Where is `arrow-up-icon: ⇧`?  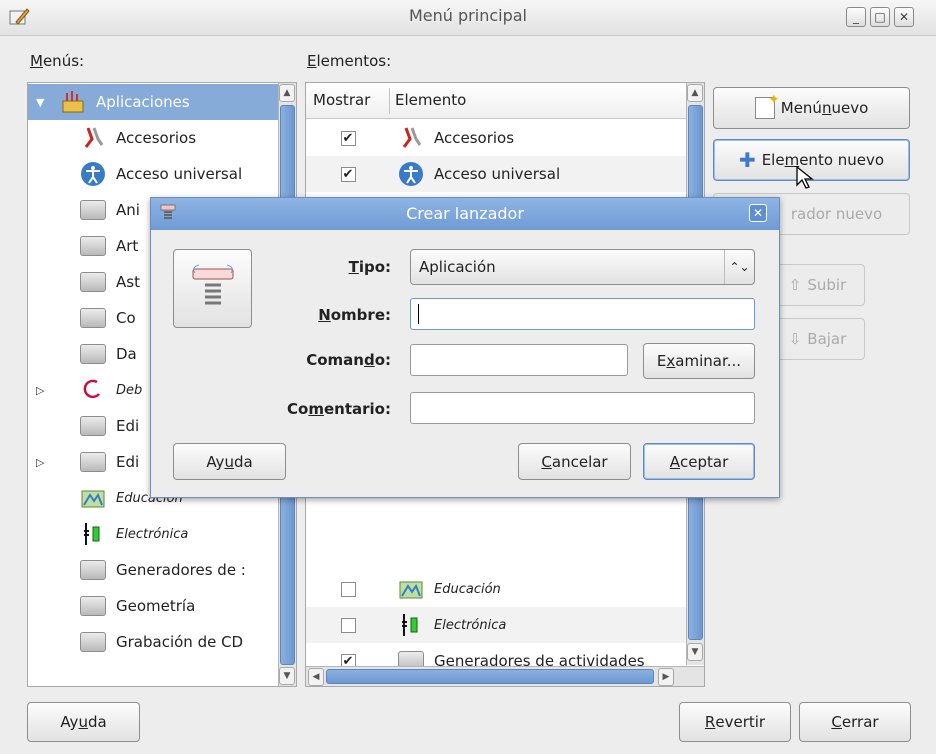
arrow-up-icon: ⇧ is located at coordinates (795, 285).